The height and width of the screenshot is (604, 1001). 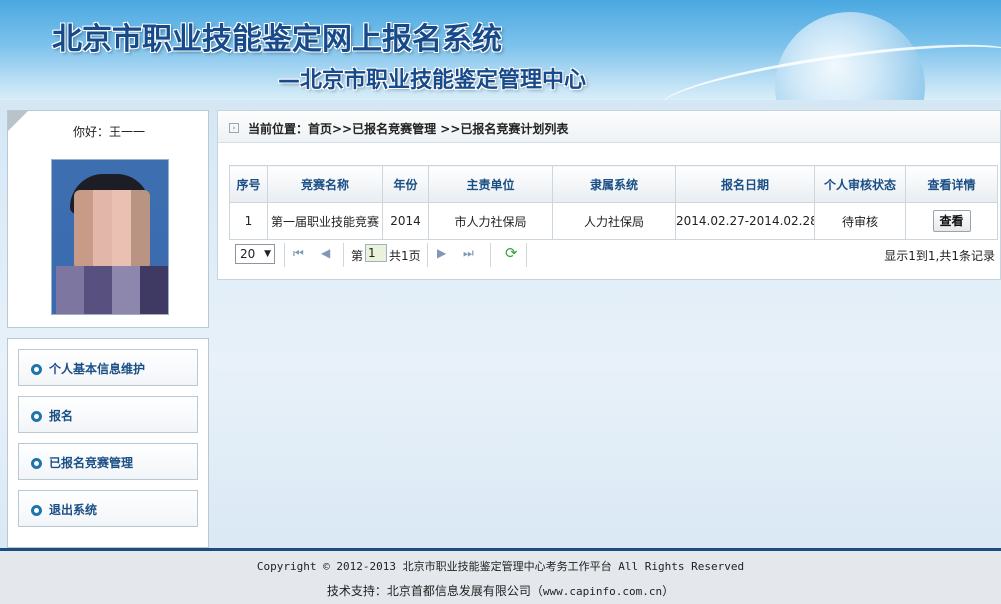 I want to click on total-pages-label: 共1页, so click(x=405, y=256).